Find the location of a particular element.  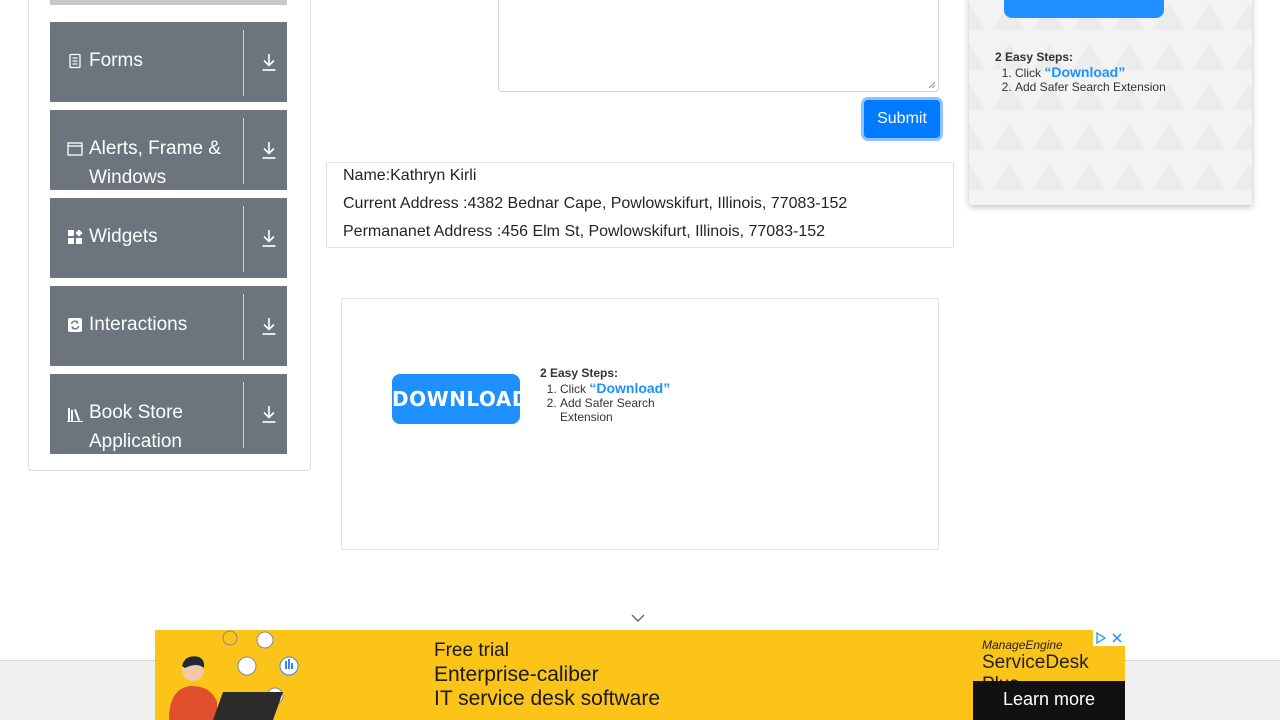

banner-line-2: Enterprise-caliber is located at coordinates (516, 674).